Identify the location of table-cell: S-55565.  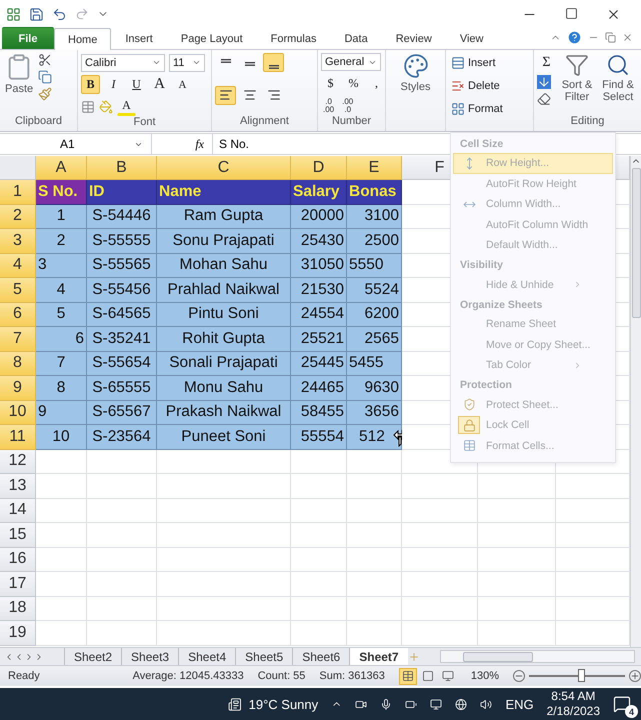
(121, 265).